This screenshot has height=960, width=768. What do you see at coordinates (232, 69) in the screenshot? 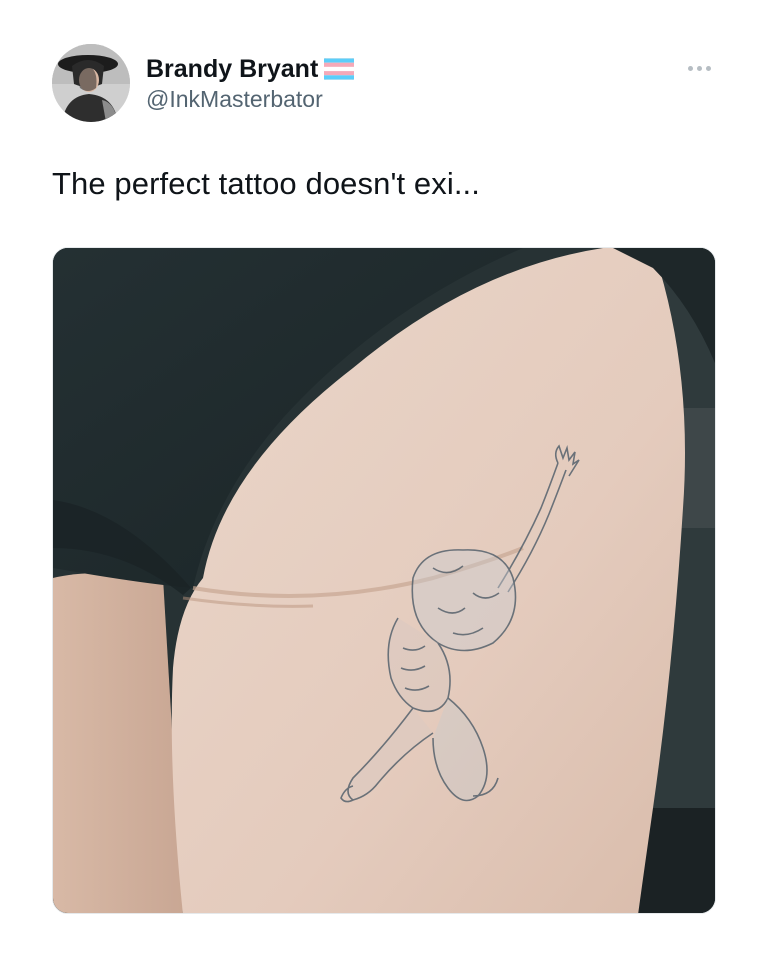
I see `author-display-name: Brandy Bryant` at bounding box center [232, 69].